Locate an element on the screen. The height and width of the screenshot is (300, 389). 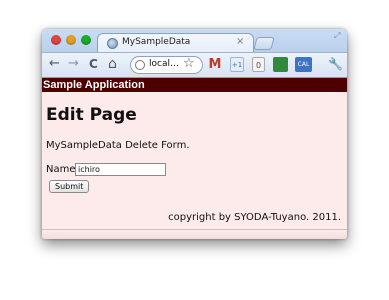
home-icon: ⌂ is located at coordinates (112, 64).